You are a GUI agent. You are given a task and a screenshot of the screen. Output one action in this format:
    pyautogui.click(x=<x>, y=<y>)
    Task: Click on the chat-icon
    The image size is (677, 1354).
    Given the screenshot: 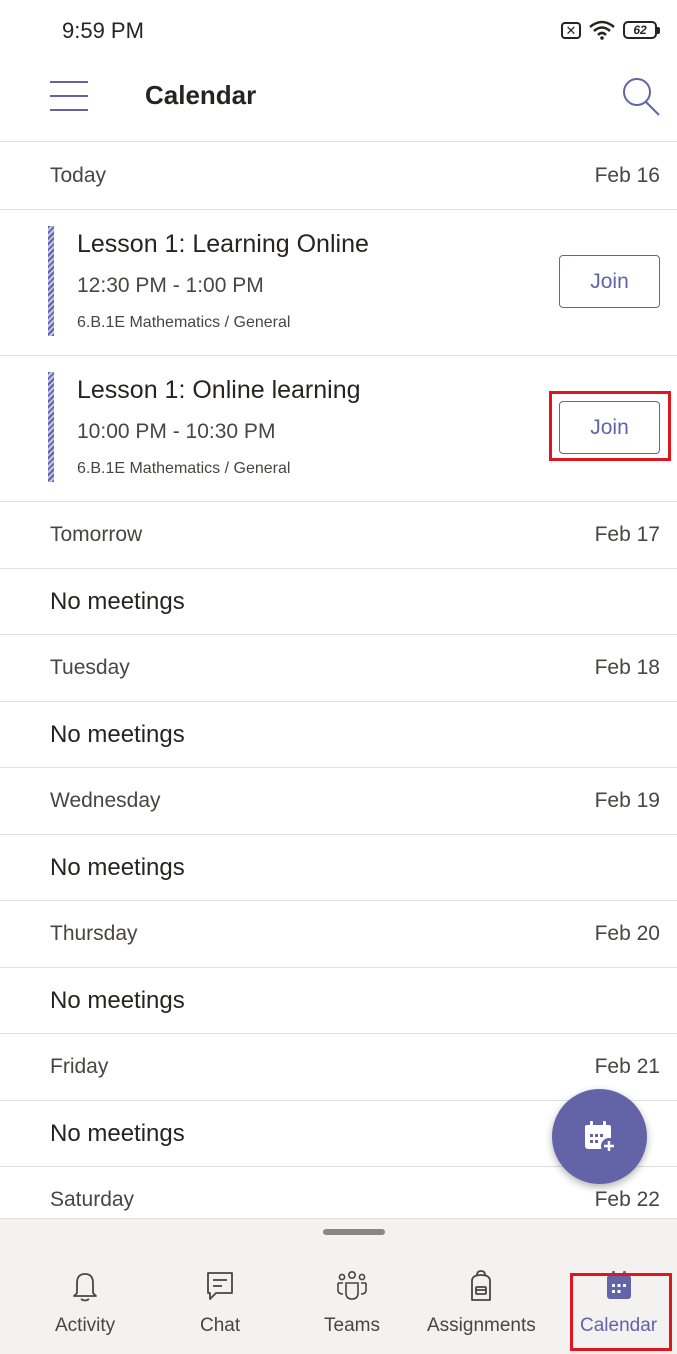 What is the action you would take?
    pyautogui.click(x=220, y=1286)
    